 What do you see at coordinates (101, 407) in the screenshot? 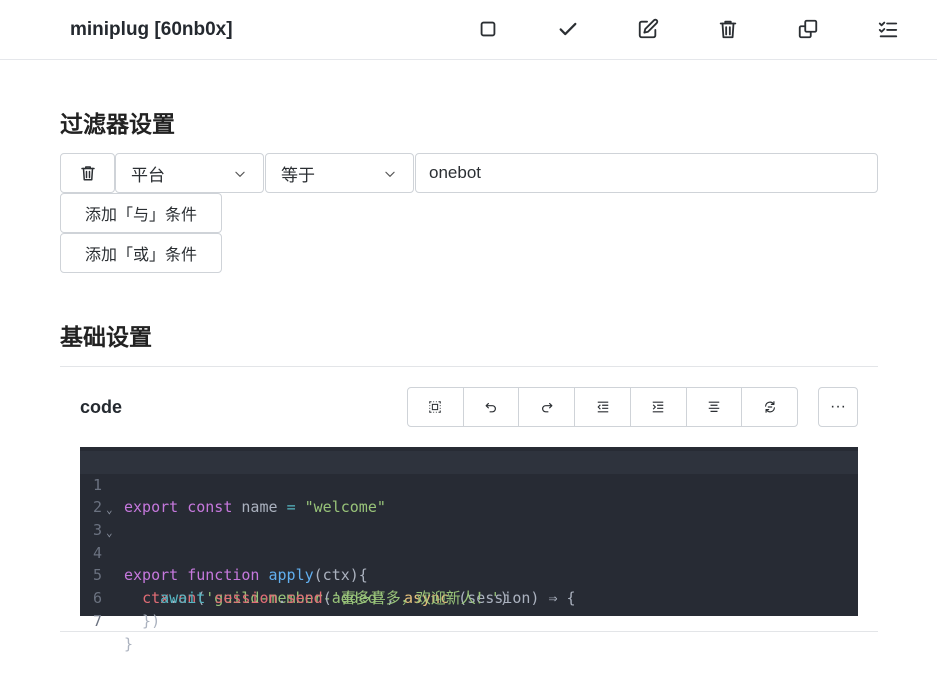
I see `code-field-label: code` at bounding box center [101, 407].